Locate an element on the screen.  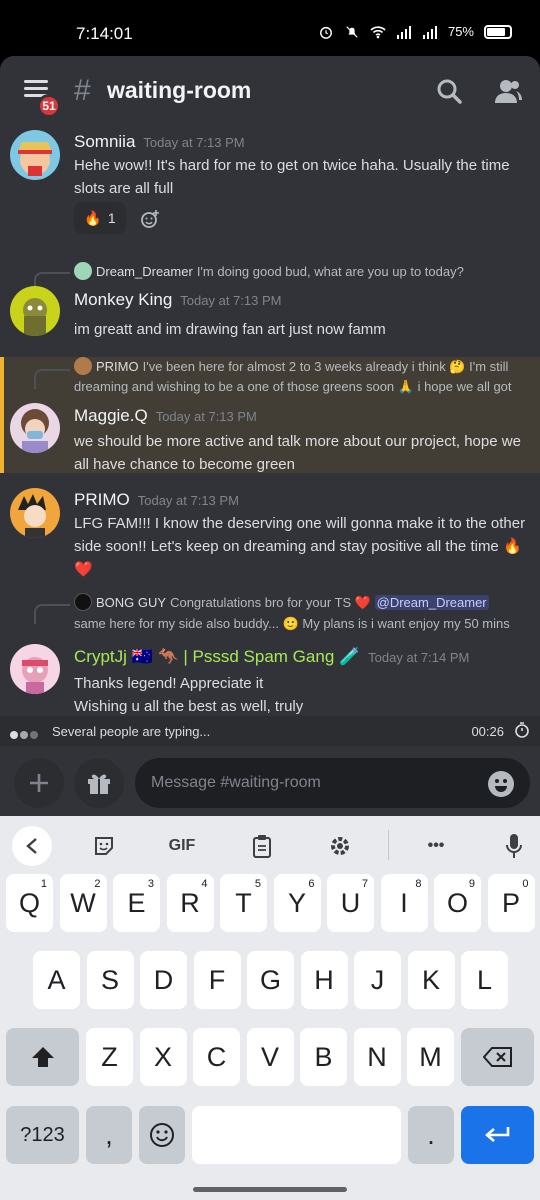
key-letter: Y is located at coordinates (296, 902).